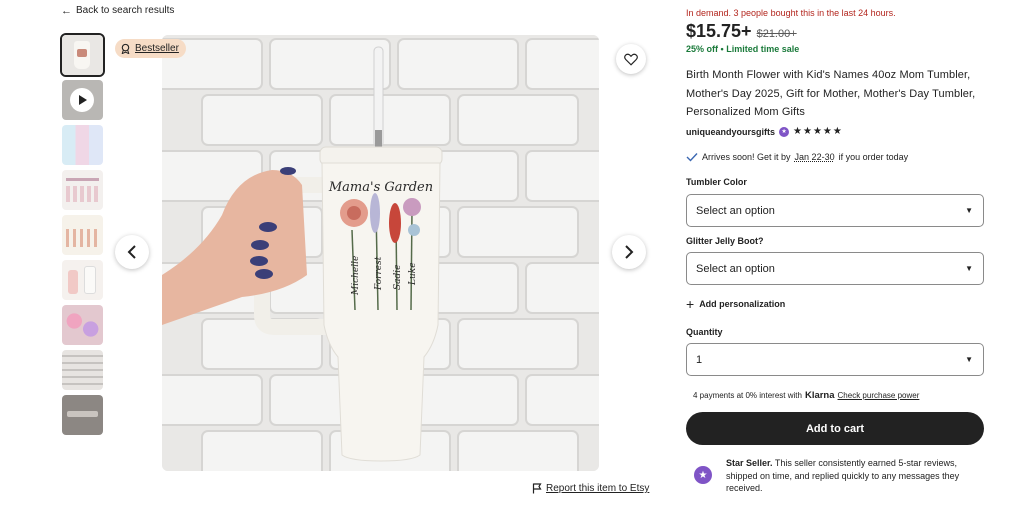 This screenshot has height=505, width=1024. Describe the element at coordinates (763, 49) in the screenshot. I see `sale-note: Limited time sale` at that location.